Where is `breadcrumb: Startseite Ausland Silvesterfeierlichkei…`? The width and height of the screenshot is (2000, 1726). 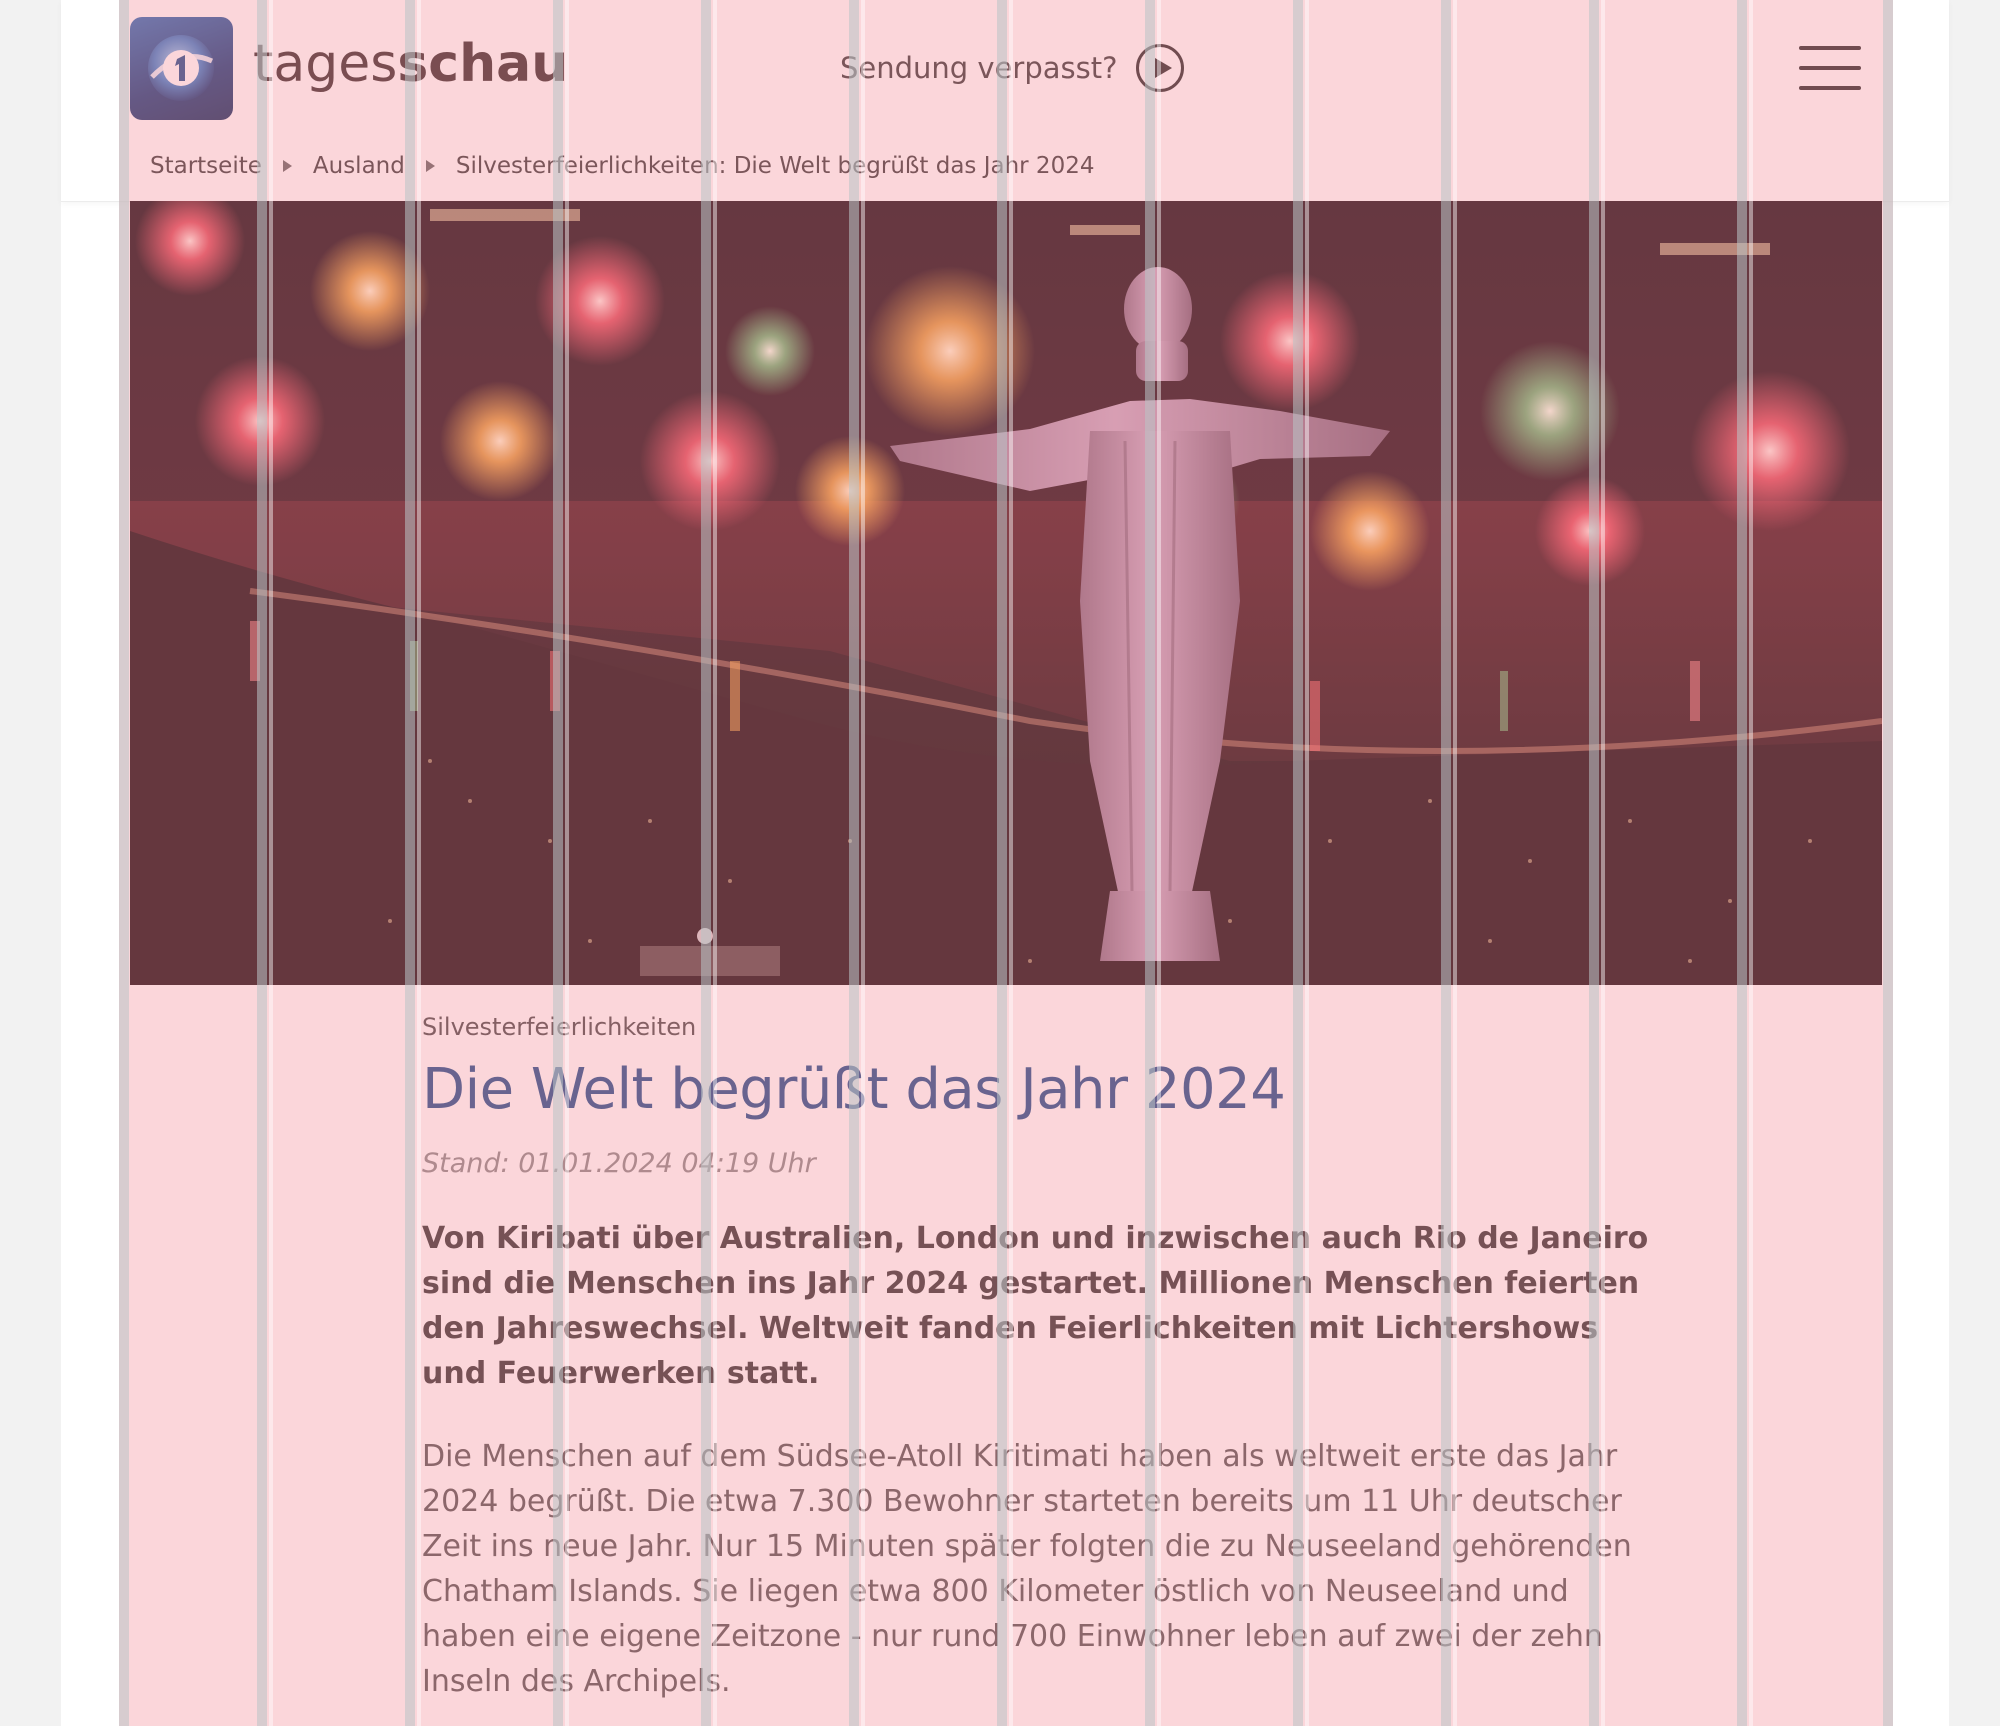
breadcrumb: Startseite Ausland Silvesterfeierlichkei… is located at coordinates (622, 166).